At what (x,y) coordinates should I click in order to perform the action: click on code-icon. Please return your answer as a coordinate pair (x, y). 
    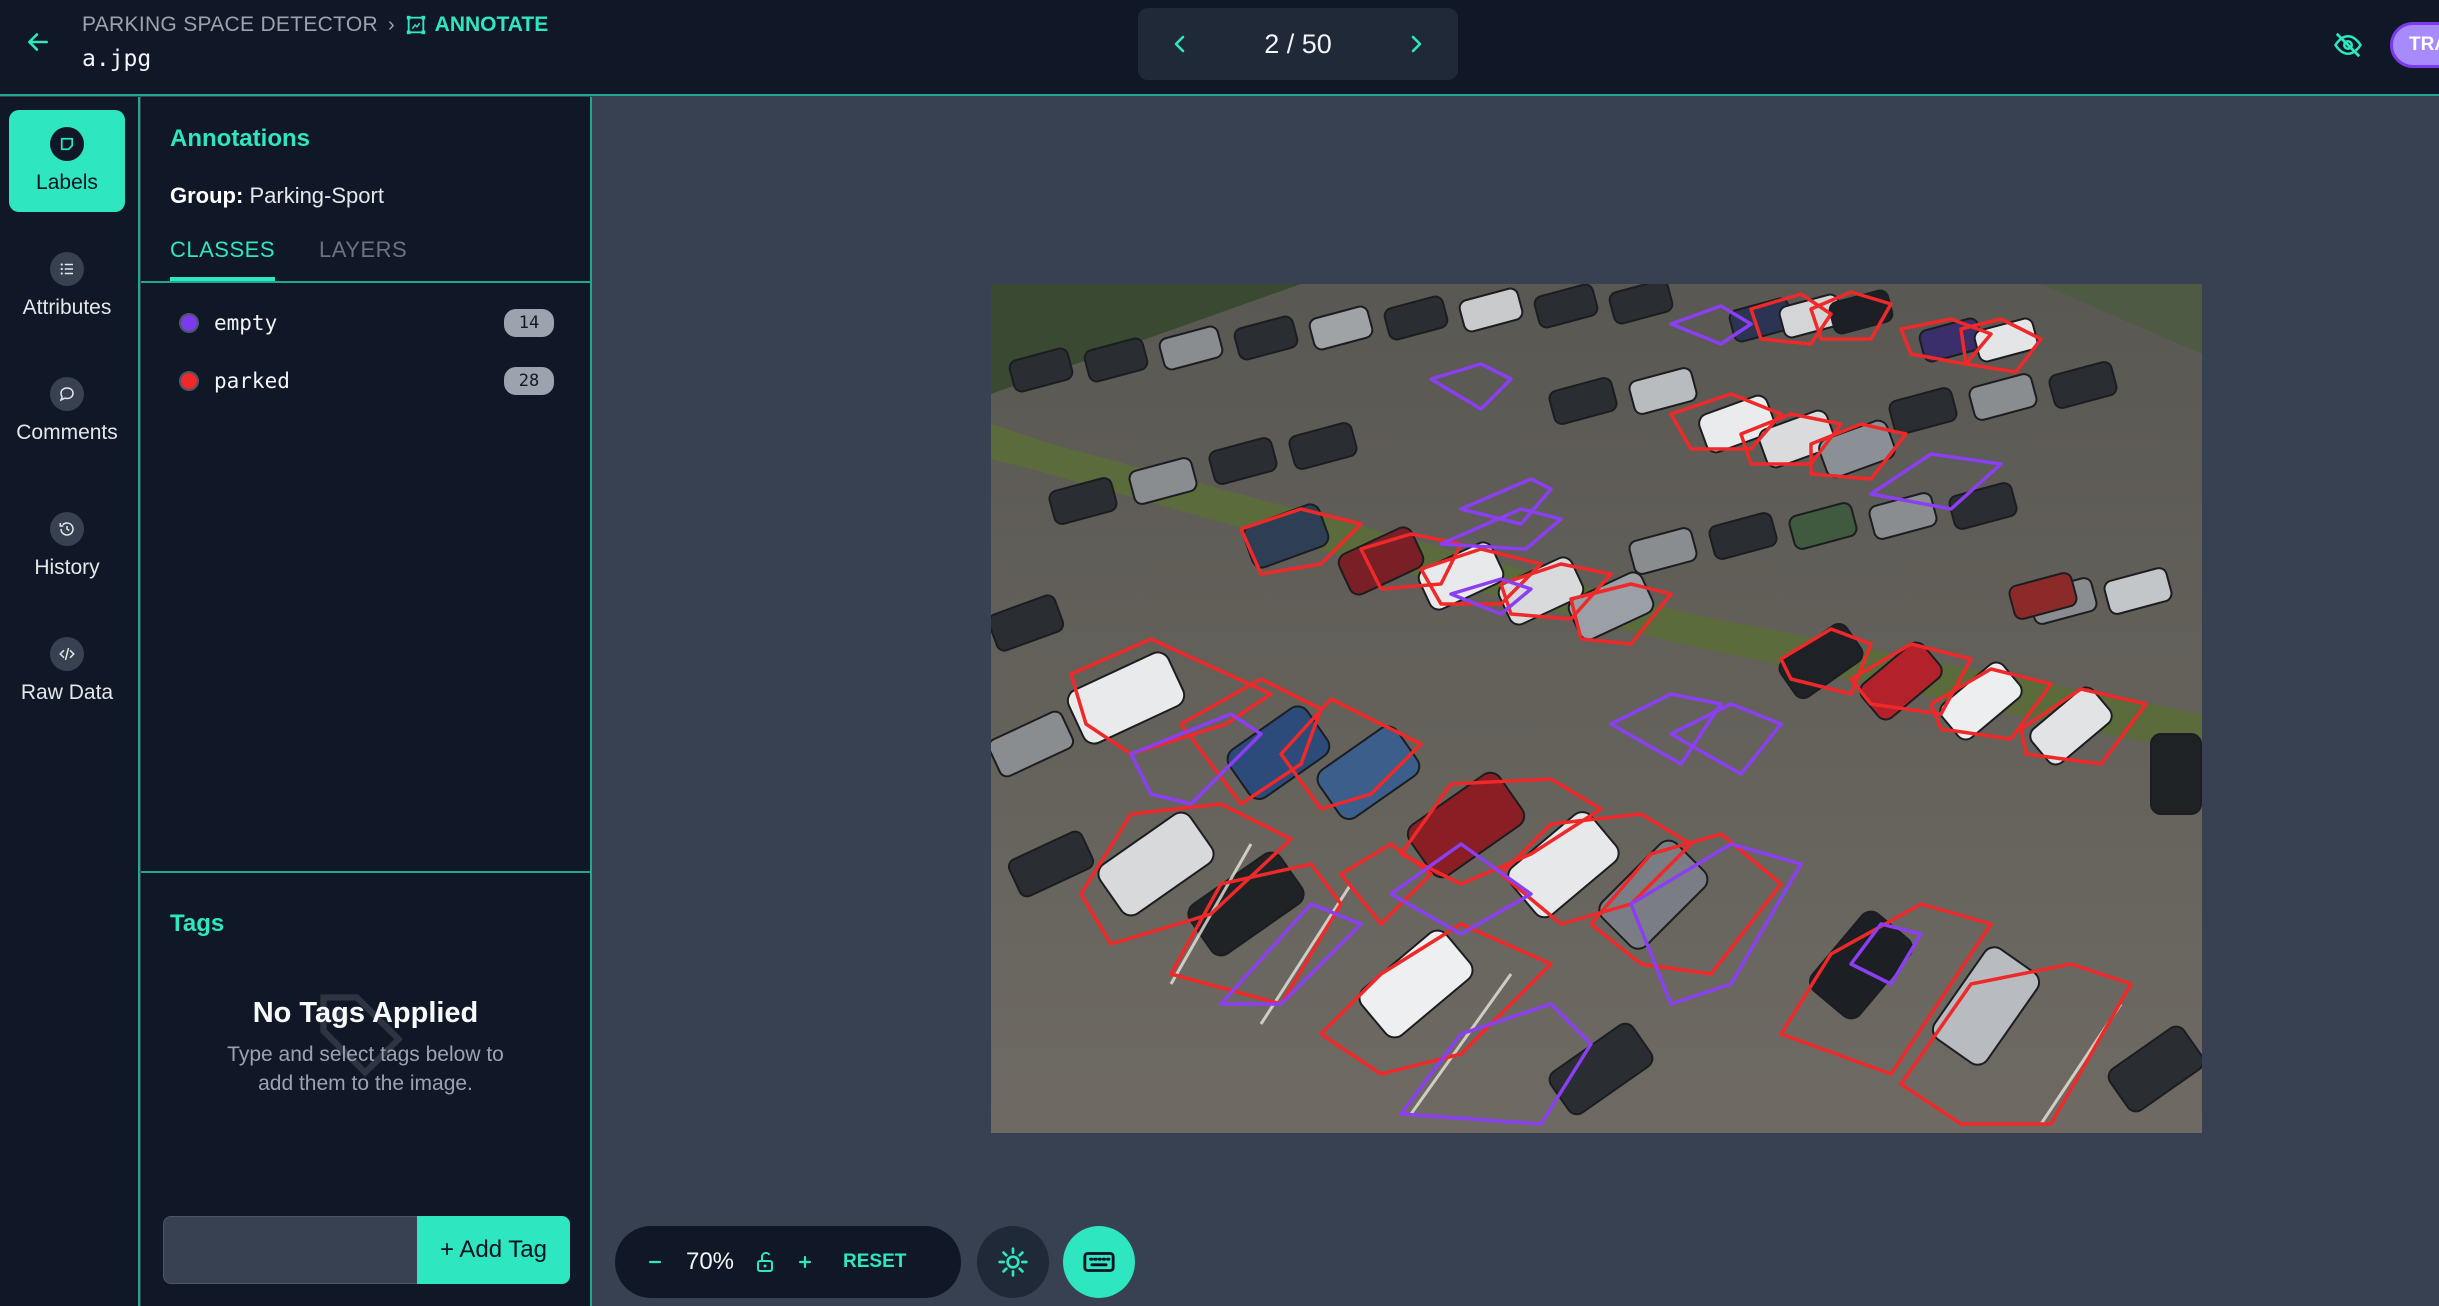
    Looking at the image, I should click on (67, 654).